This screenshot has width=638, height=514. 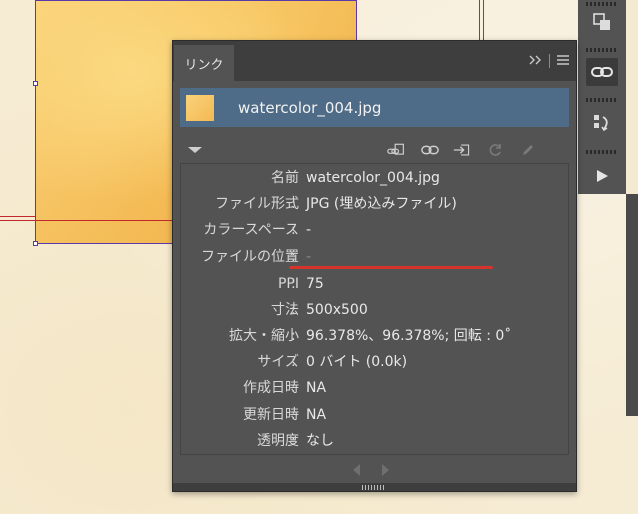 I want to click on info-label: ファイルの位置, so click(x=250, y=257).